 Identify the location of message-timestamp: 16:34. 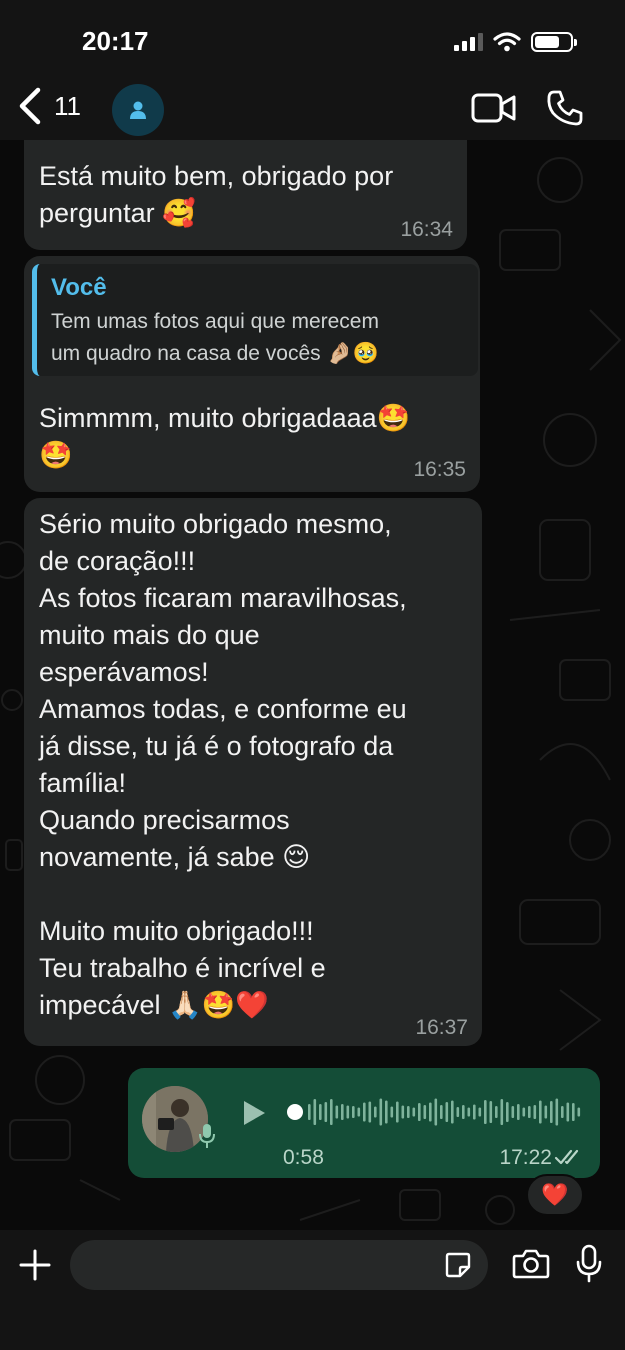
(426, 229).